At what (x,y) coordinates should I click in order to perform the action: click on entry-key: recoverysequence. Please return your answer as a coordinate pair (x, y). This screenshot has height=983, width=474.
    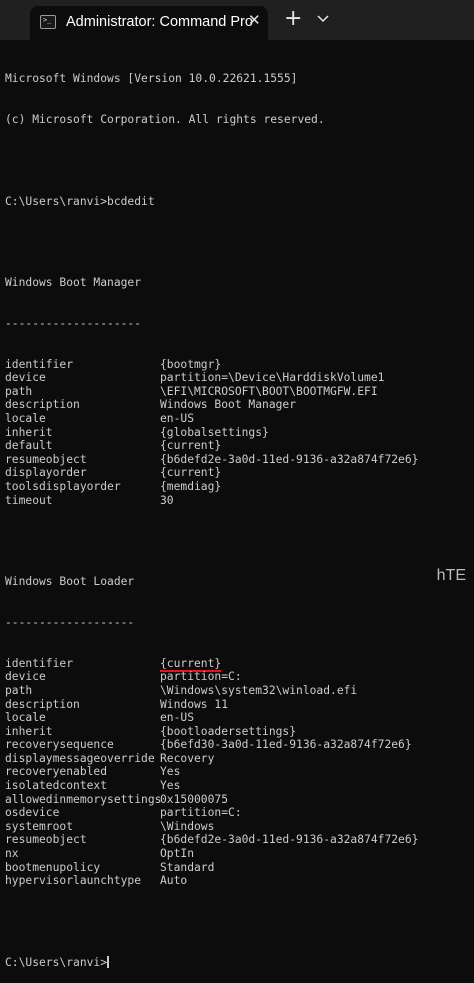
    Looking at the image, I should click on (59, 745).